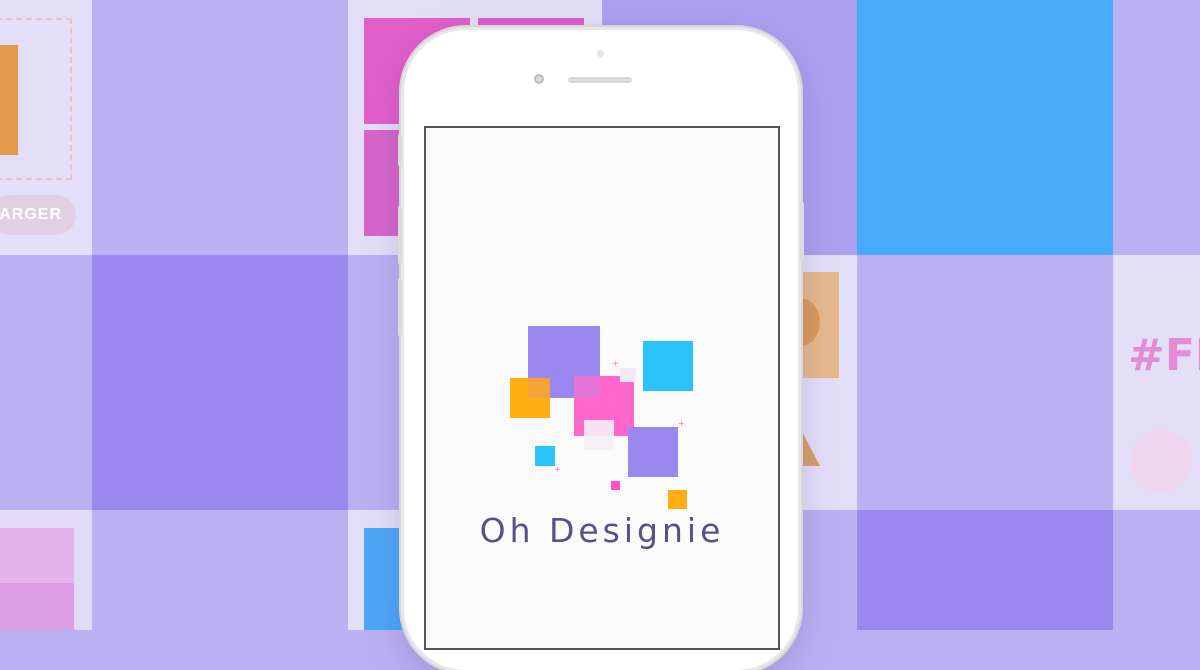 This screenshot has width=1200, height=670. I want to click on mute-switch, so click(400, 150).